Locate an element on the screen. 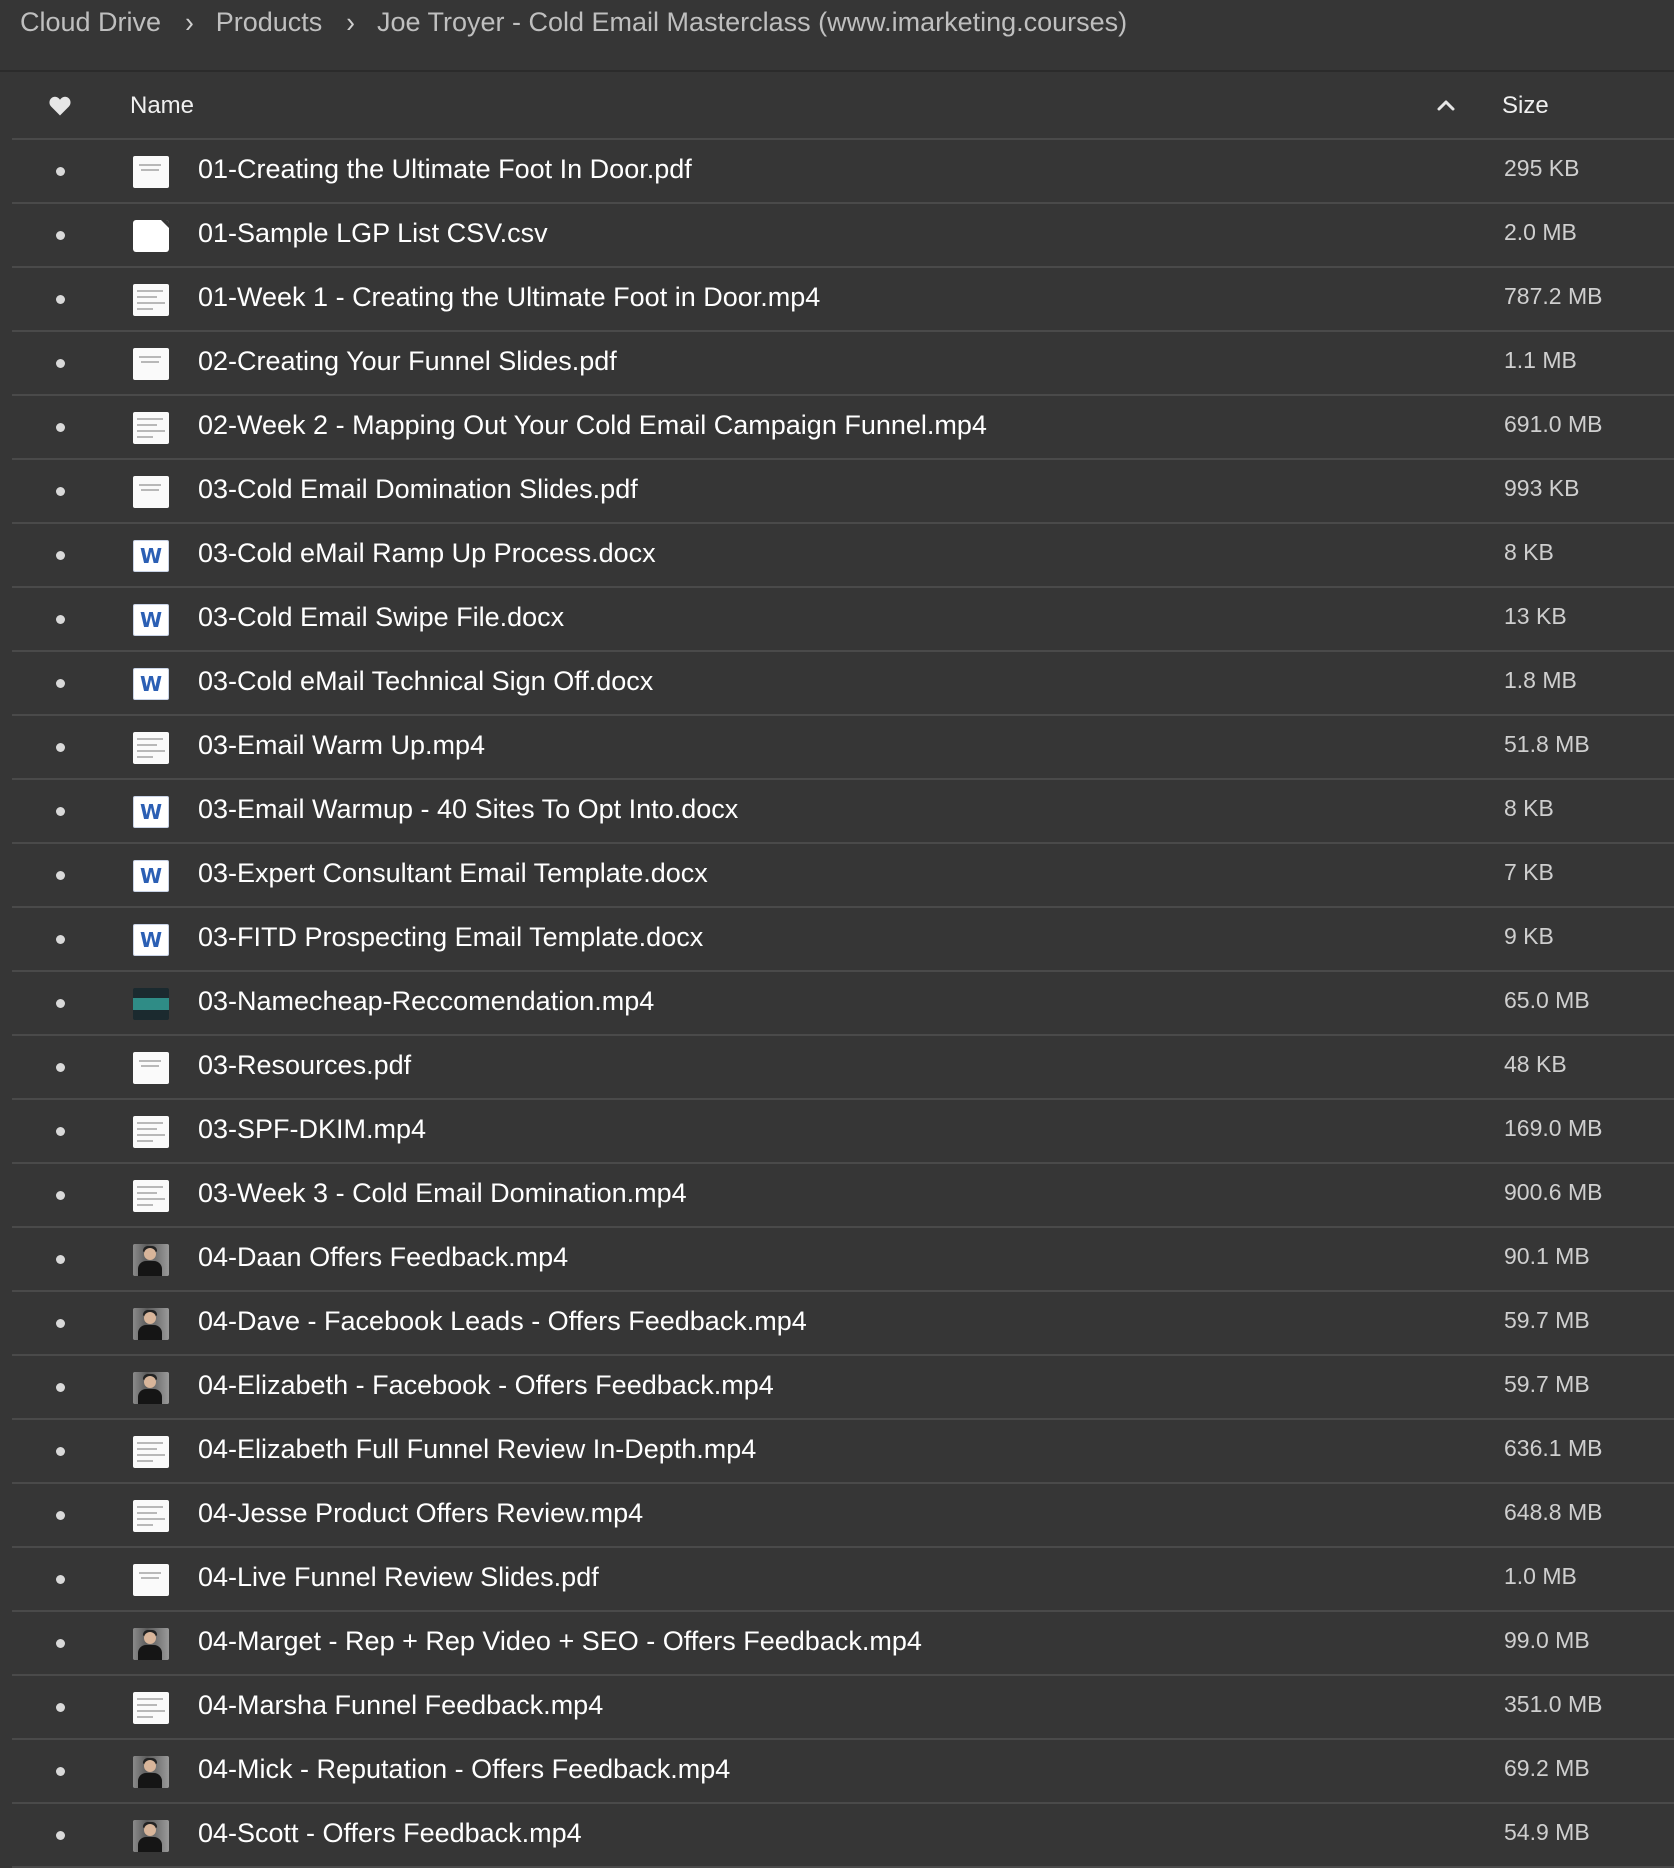 The image size is (1674, 1868). file-name: 01-Sample LGP List CSV.csv is located at coordinates (373, 233).